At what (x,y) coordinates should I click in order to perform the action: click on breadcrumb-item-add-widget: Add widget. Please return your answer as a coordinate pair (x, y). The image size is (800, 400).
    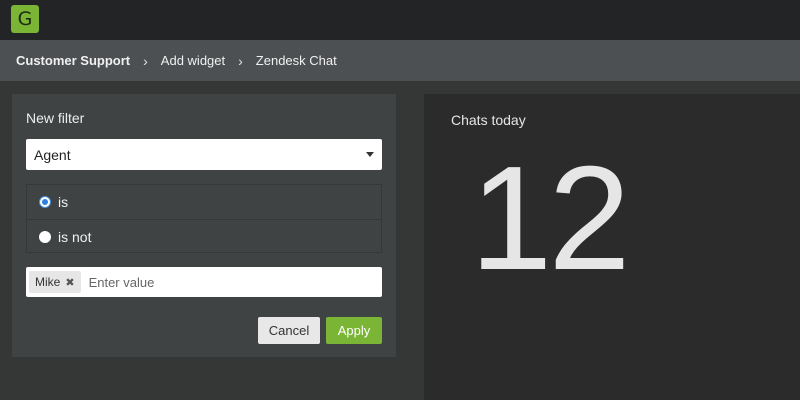
    Looking at the image, I should click on (193, 60).